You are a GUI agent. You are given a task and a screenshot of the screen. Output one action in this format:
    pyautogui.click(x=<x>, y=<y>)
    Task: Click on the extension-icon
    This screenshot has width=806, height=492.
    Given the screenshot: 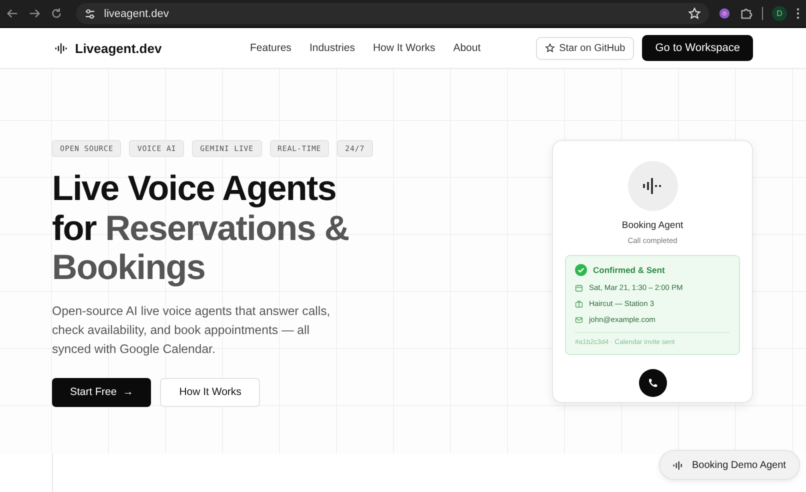 What is the action you would take?
    pyautogui.click(x=724, y=13)
    